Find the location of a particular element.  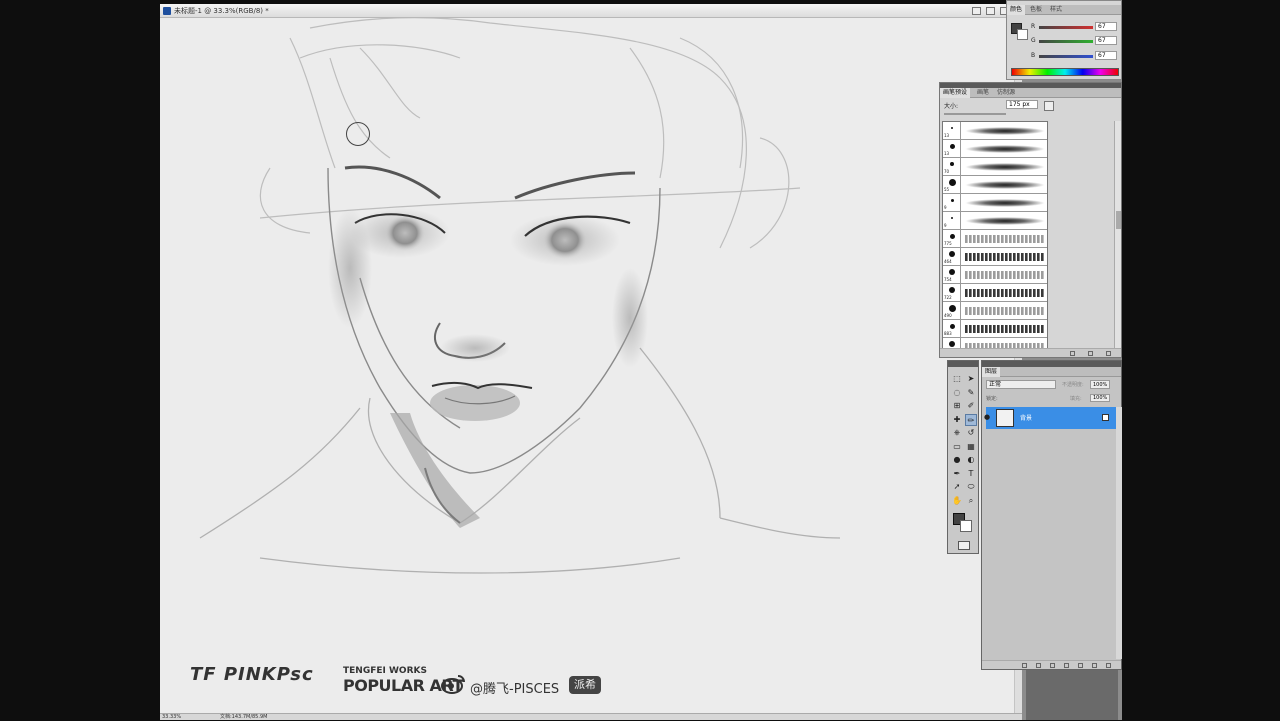

brush-preset-item: 70 is located at coordinates (995, 167).